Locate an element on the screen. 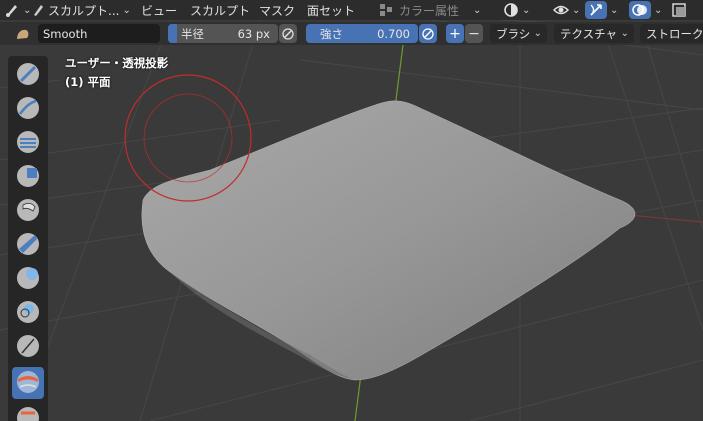  tool-crease is located at coordinates (28, 347).